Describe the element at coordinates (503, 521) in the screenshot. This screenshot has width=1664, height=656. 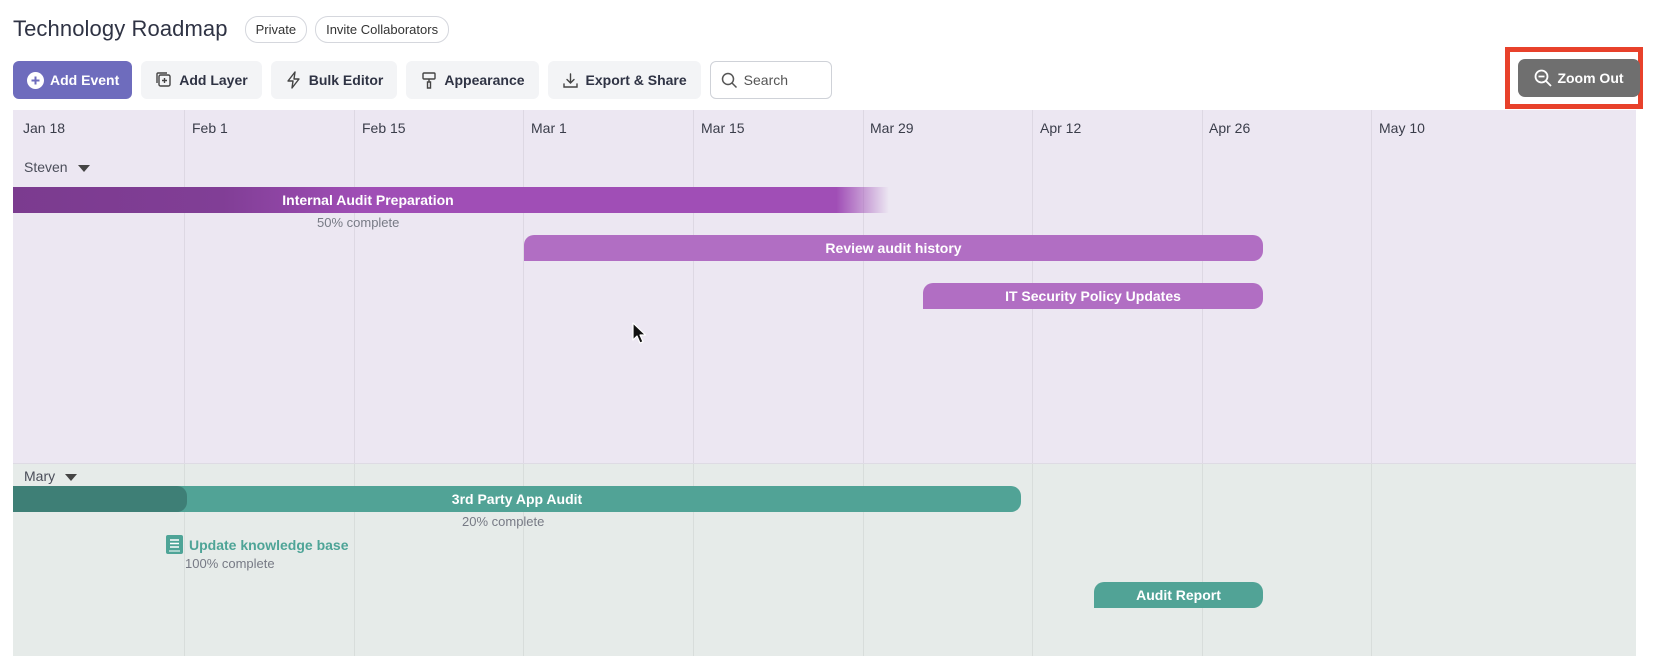
I see `progress-label: 20% complete` at that location.